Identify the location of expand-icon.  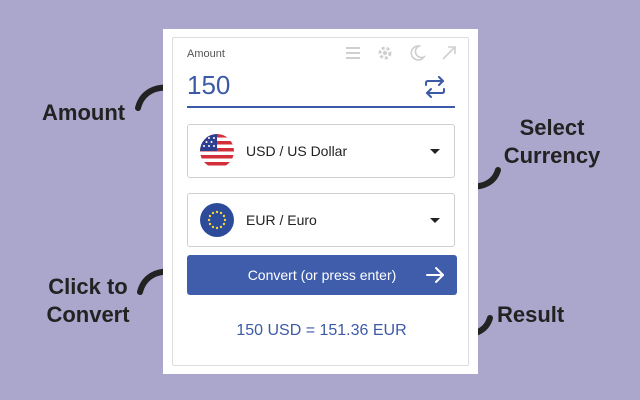
(450, 53).